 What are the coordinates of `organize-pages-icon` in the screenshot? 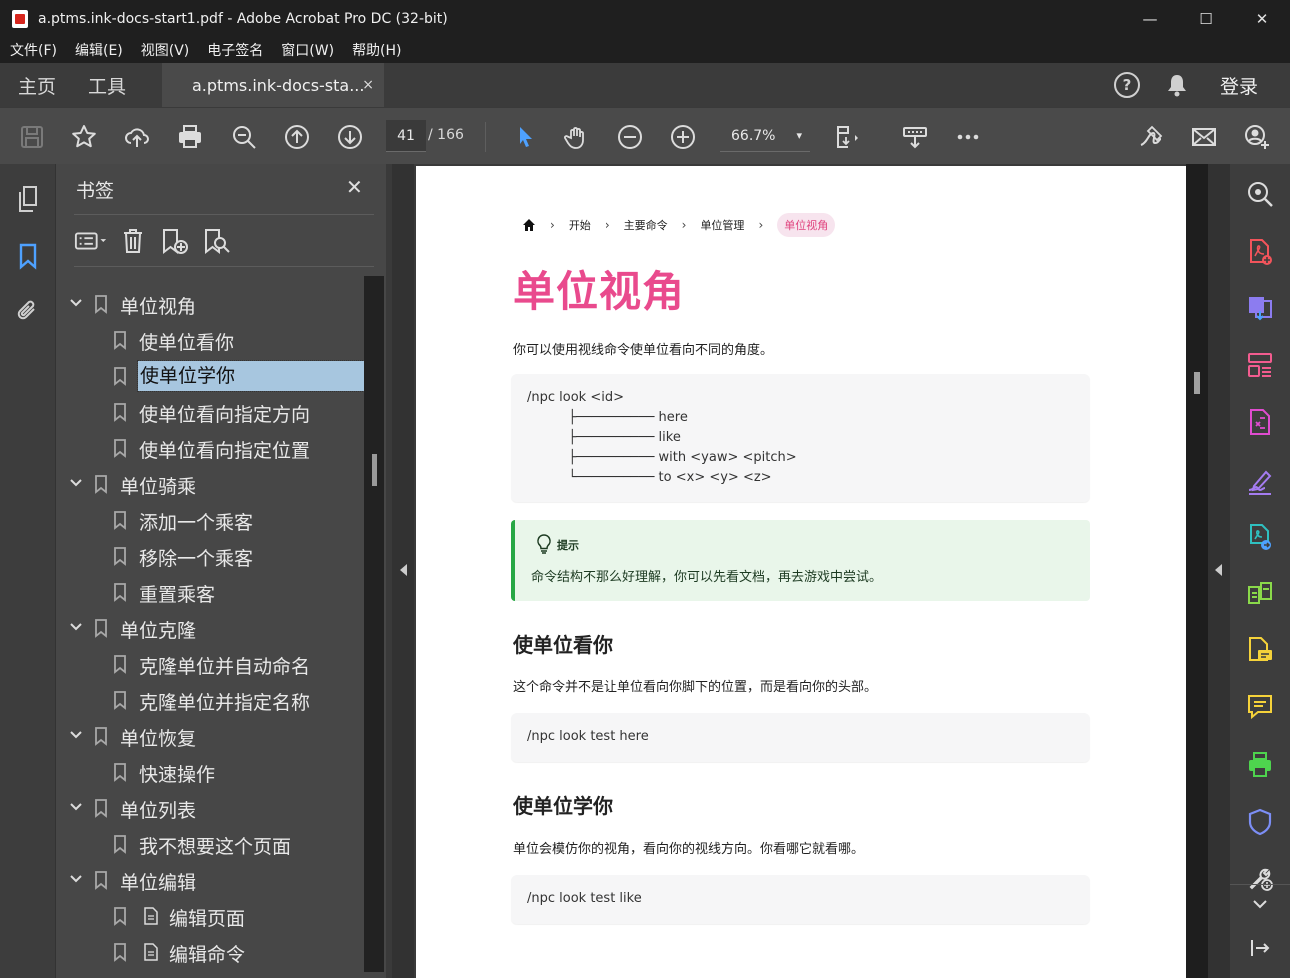 It's located at (1260, 365).